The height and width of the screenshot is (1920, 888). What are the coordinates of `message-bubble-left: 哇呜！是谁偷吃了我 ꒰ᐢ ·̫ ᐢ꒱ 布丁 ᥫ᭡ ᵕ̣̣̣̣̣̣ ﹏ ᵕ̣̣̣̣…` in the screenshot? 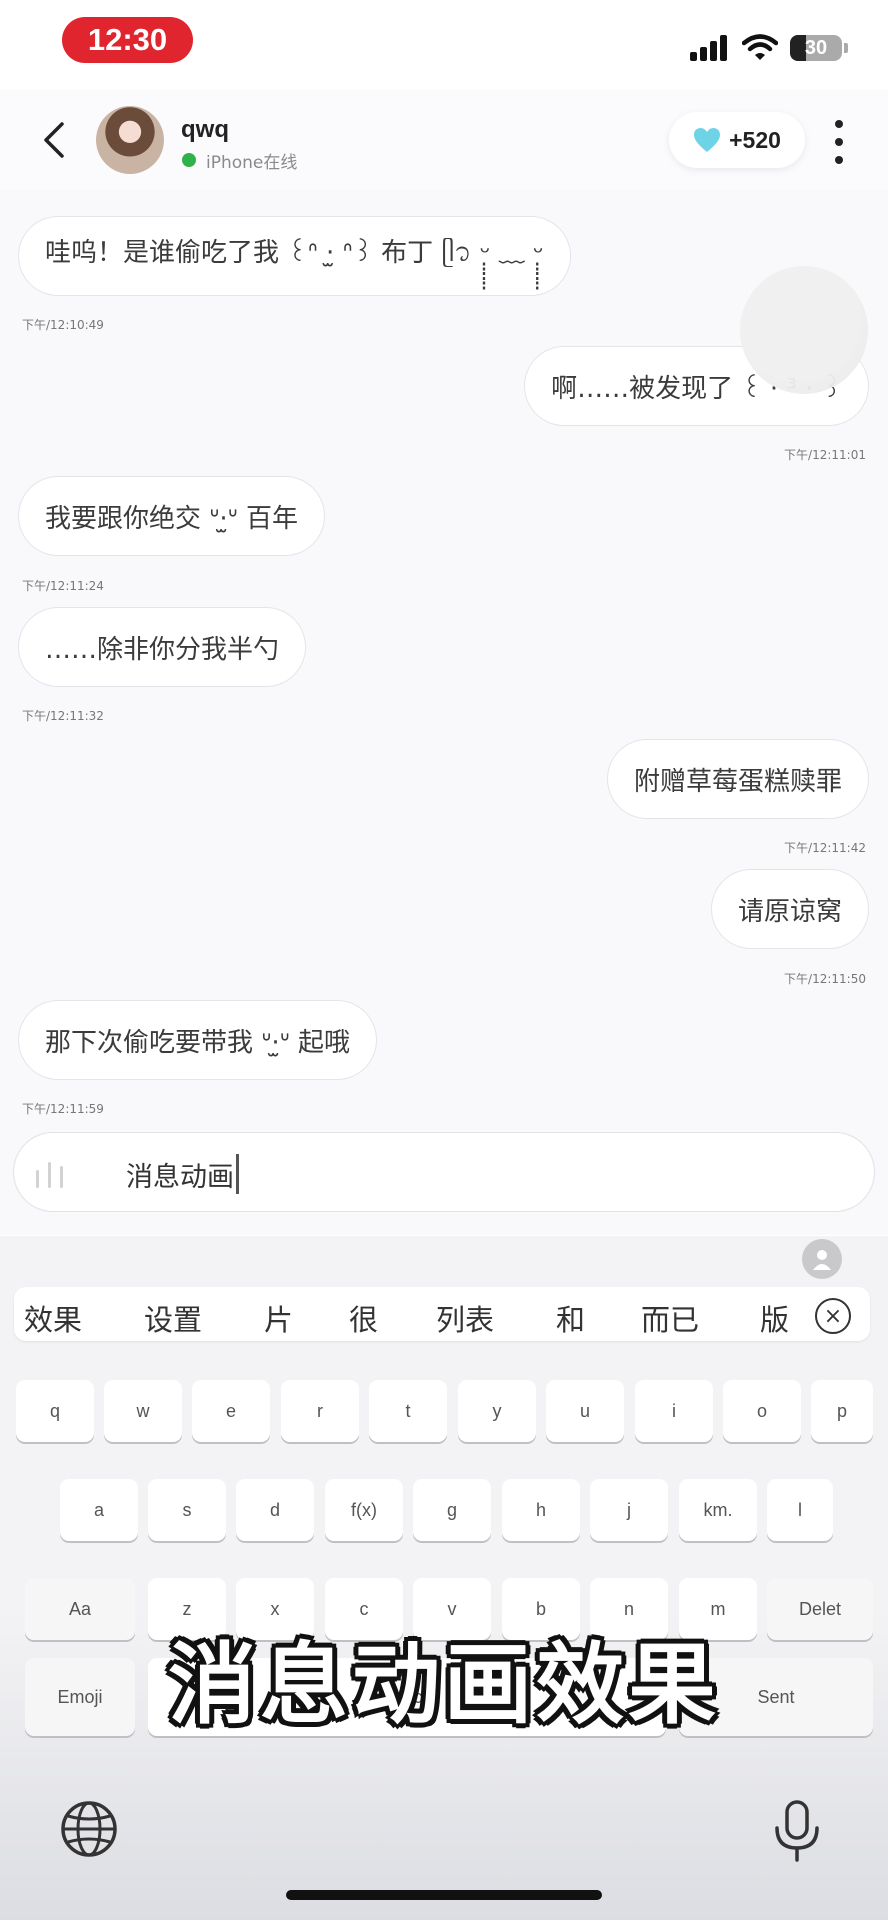 It's located at (294, 256).